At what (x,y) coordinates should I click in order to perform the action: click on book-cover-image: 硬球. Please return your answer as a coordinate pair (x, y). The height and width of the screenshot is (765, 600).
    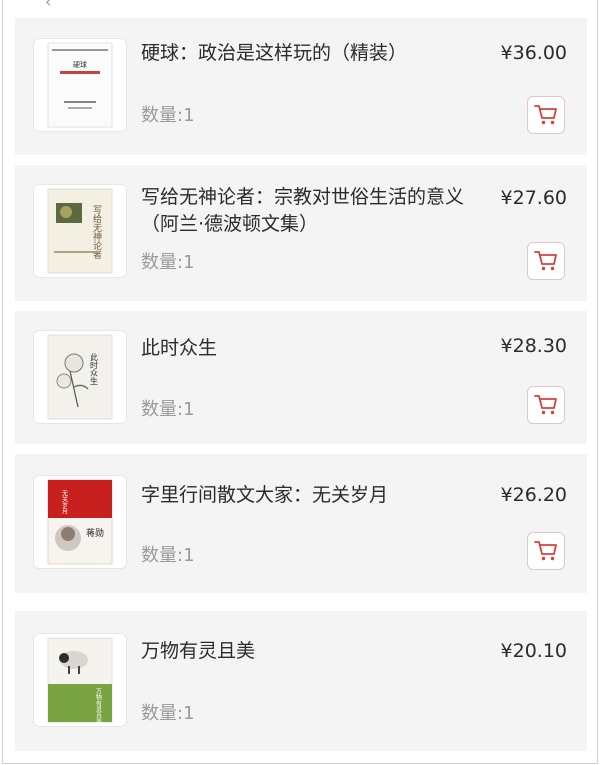
    Looking at the image, I should click on (80, 85).